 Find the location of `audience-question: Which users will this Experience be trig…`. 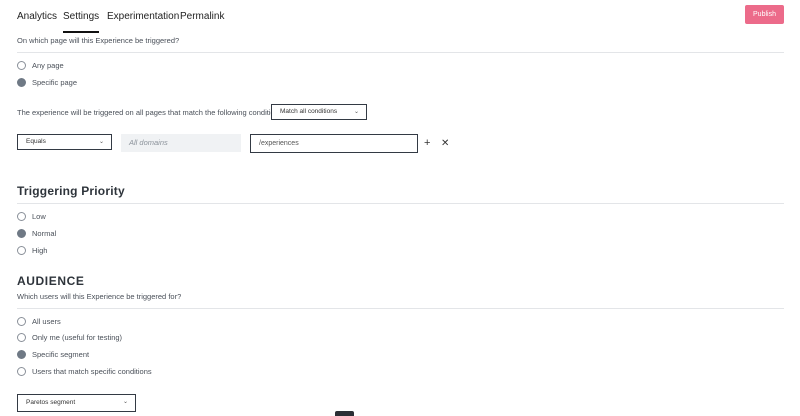

audience-question: Which users will this Experience be trig… is located at coordinates (99, 296).